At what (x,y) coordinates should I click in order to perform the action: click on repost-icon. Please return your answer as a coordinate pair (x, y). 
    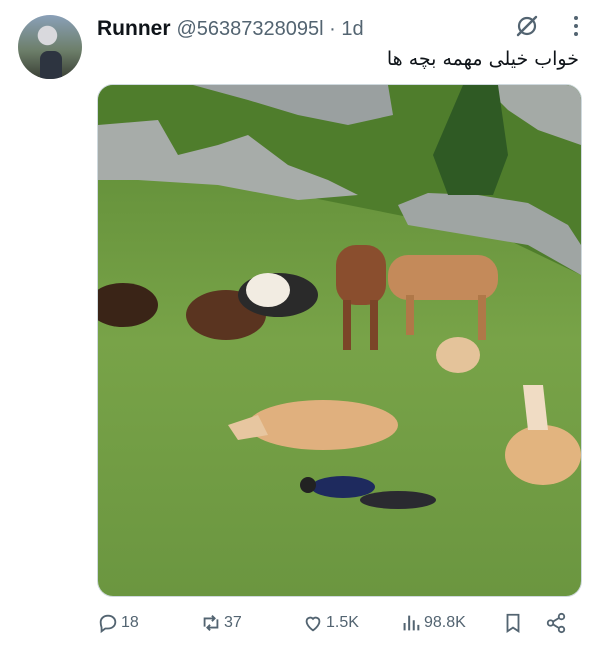
    Looking at the image, I should click on (211, 623).